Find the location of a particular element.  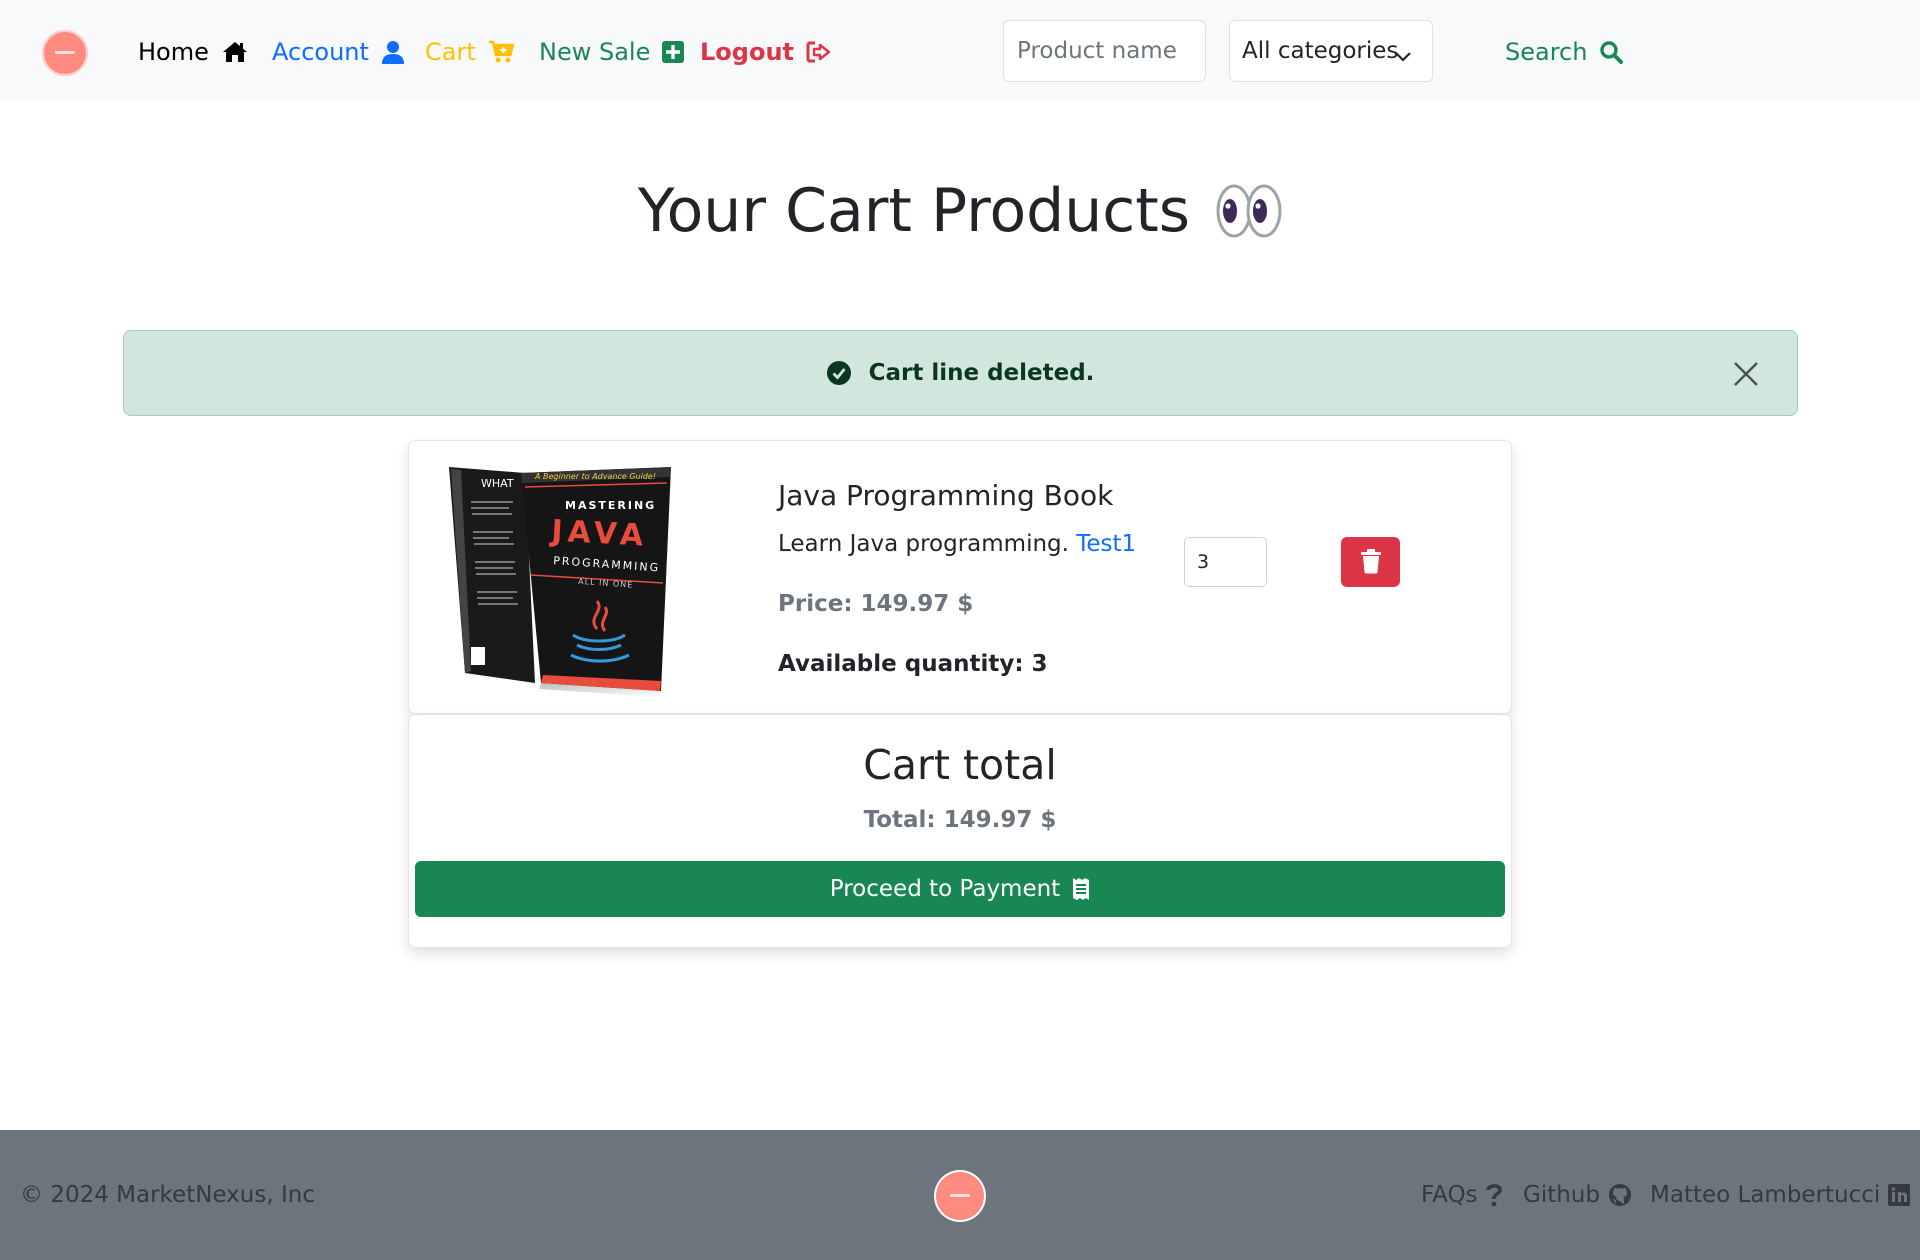

house-icon is located at coordinates (235, 52).